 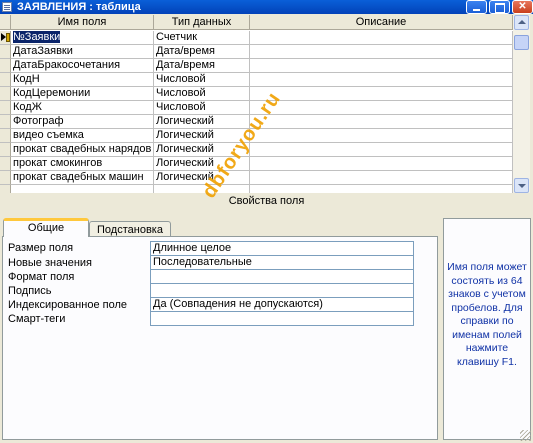 What do you see at coordinates (202, 38) in the screenshot?
I see `data-type-cell: Счетчик` at bounding box center [202, 38].